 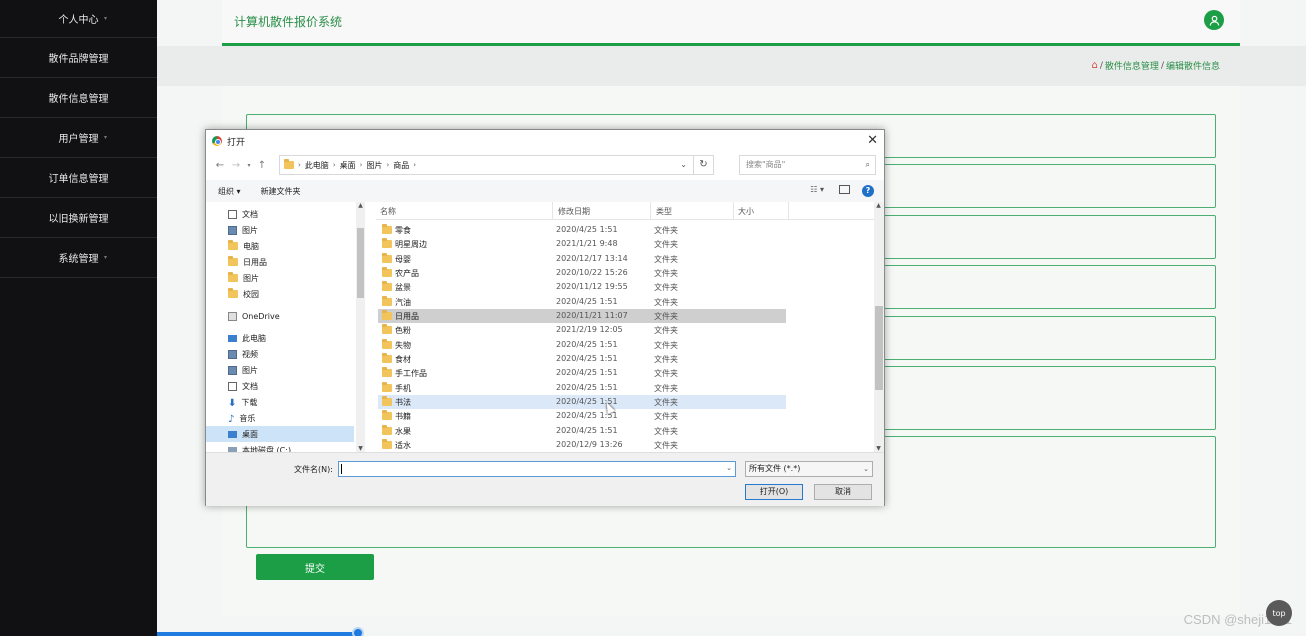 What do you see at coordinates (280, 434) in the screenshot?
I see `tree-item: 桌面` at bounding box center [280, 434].